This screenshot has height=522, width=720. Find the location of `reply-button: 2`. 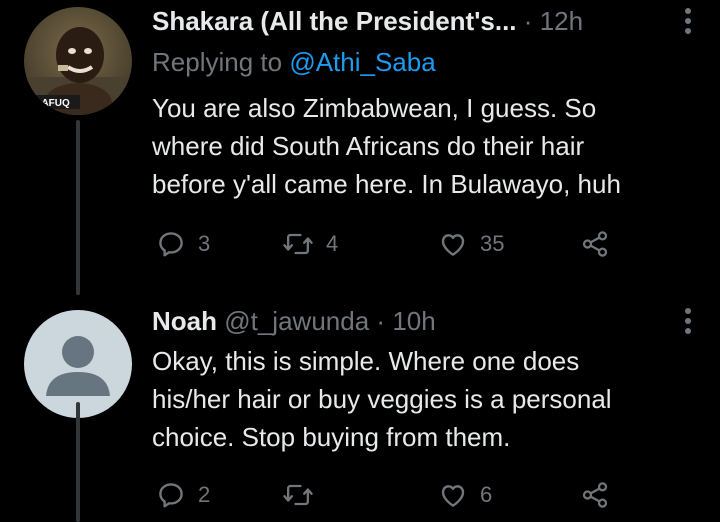

reply-button: 2 is located at coordinates (183, 495).